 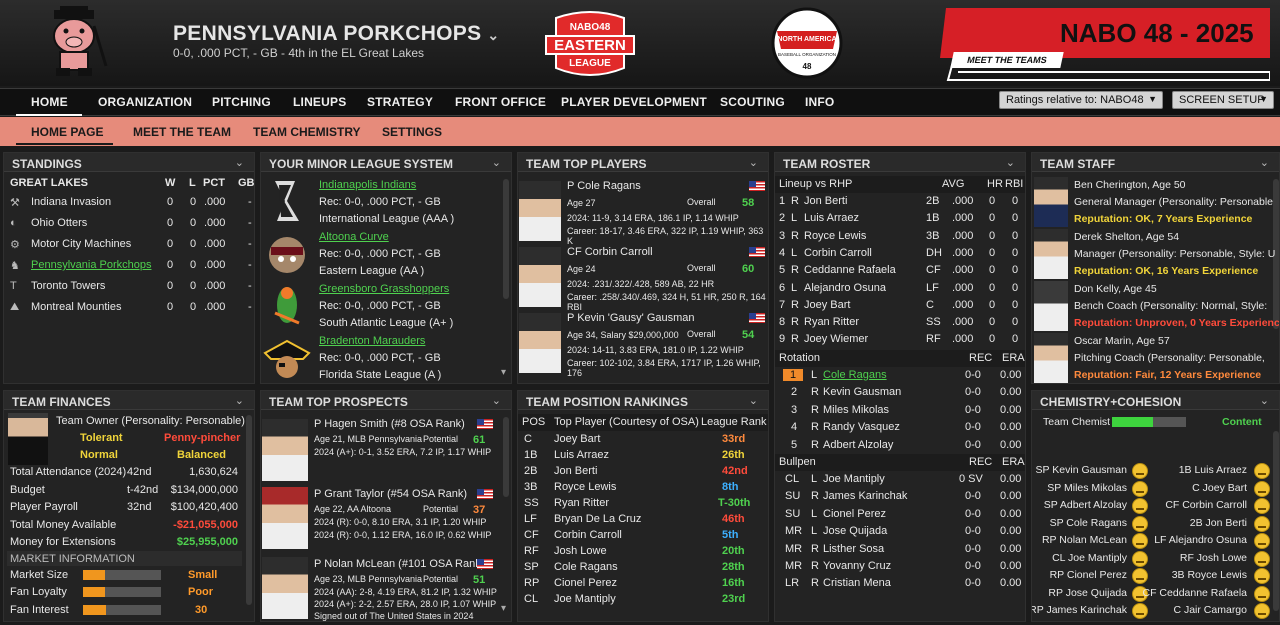 I want to click on ranking-player: Cionel Perez, so click(x=585, y=583).